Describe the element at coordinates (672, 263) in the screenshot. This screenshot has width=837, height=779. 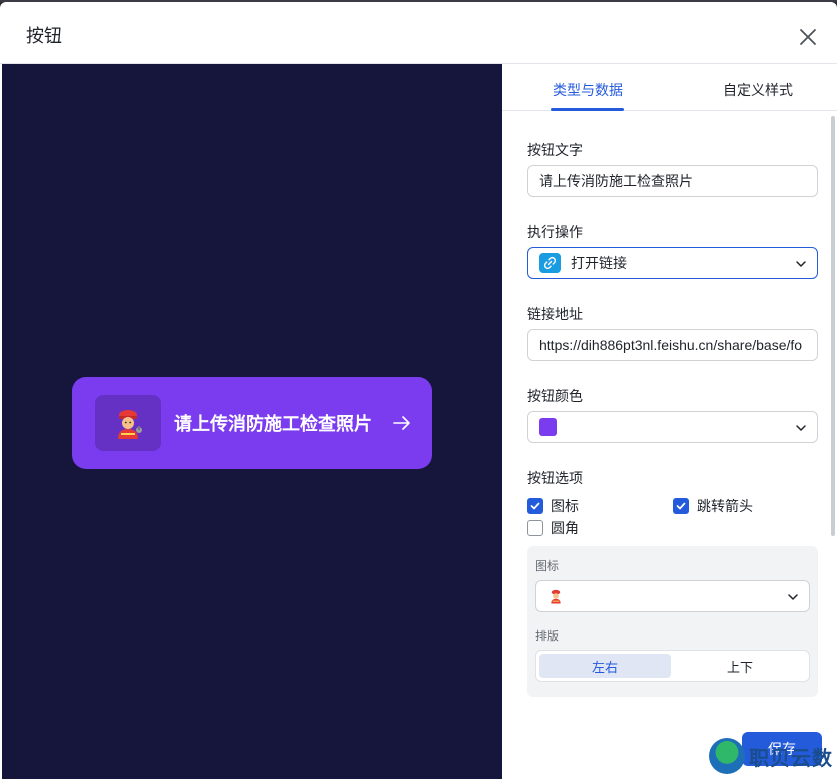
I see `action-select: 打开链接` at that location.